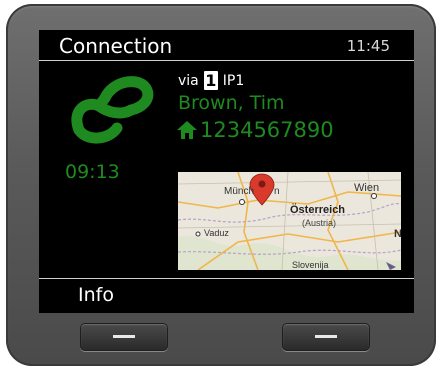 The image size is (442, 369). Describe the element at coordinates (368, 46) in the screenshot. I see `clock: 11:45` at that location.